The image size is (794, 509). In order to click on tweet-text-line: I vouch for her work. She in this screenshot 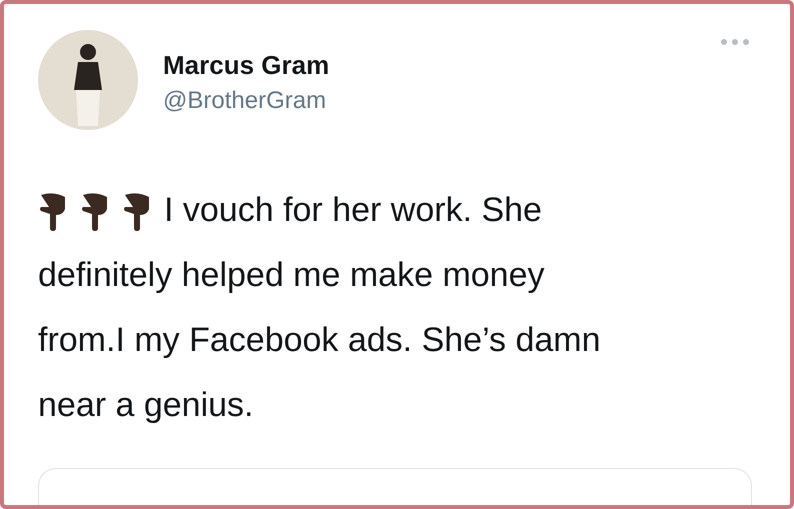, I will do `click(353, 210)`.